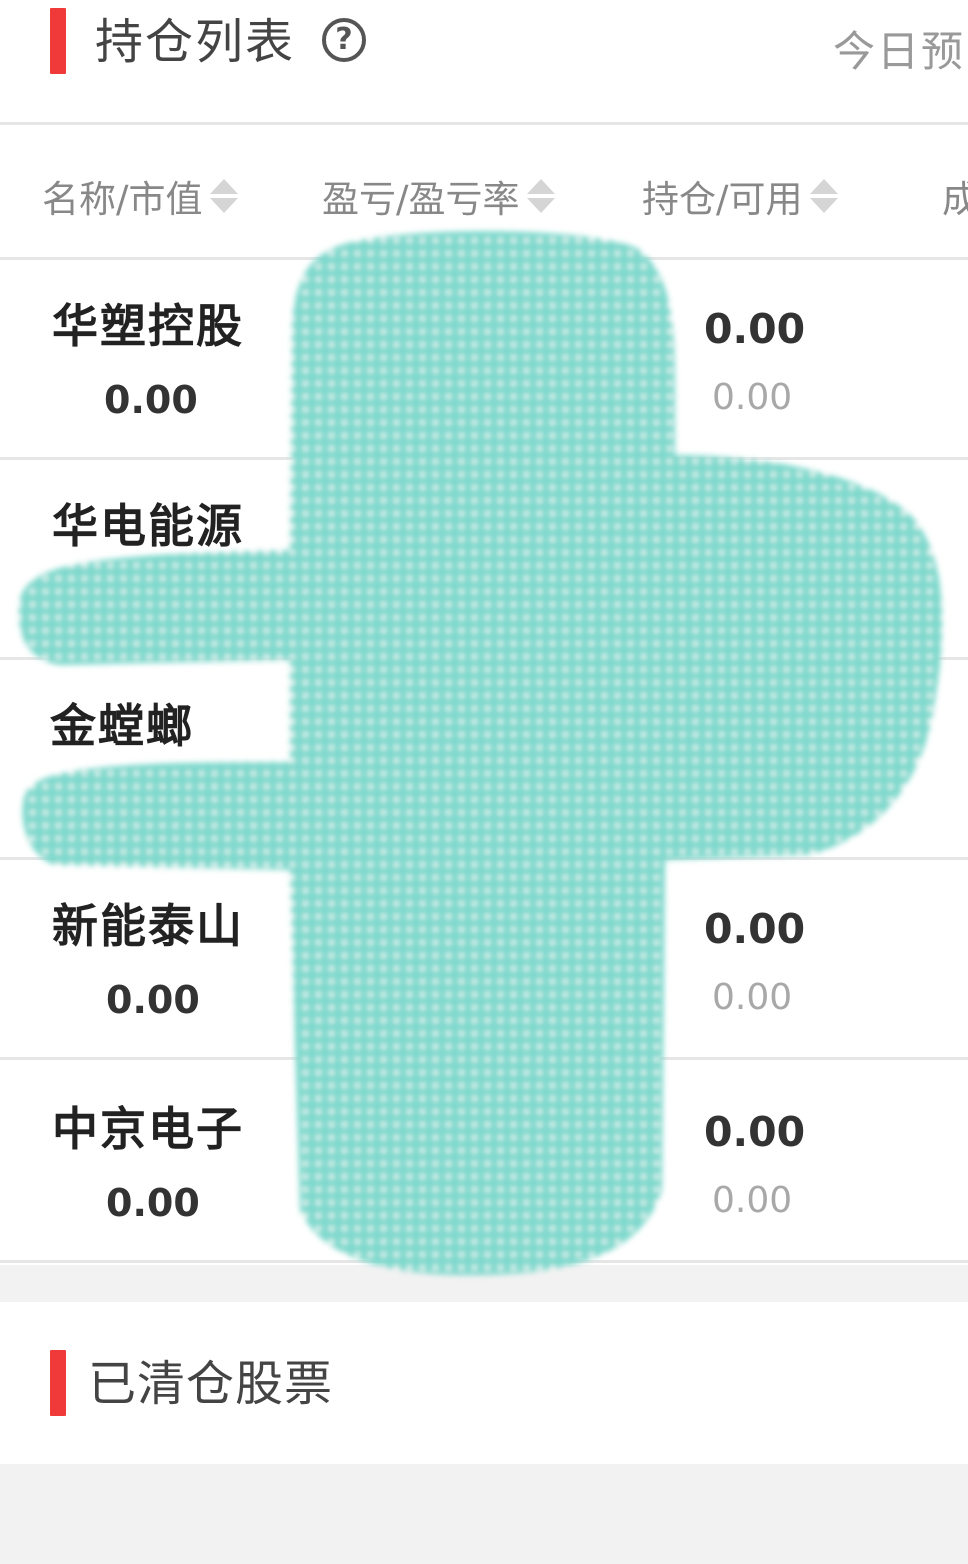  What do you see at coordinates (899, 51) in the screenshot?
I see `today-estimate-label: 今日预` at bounding box center [899, 51].